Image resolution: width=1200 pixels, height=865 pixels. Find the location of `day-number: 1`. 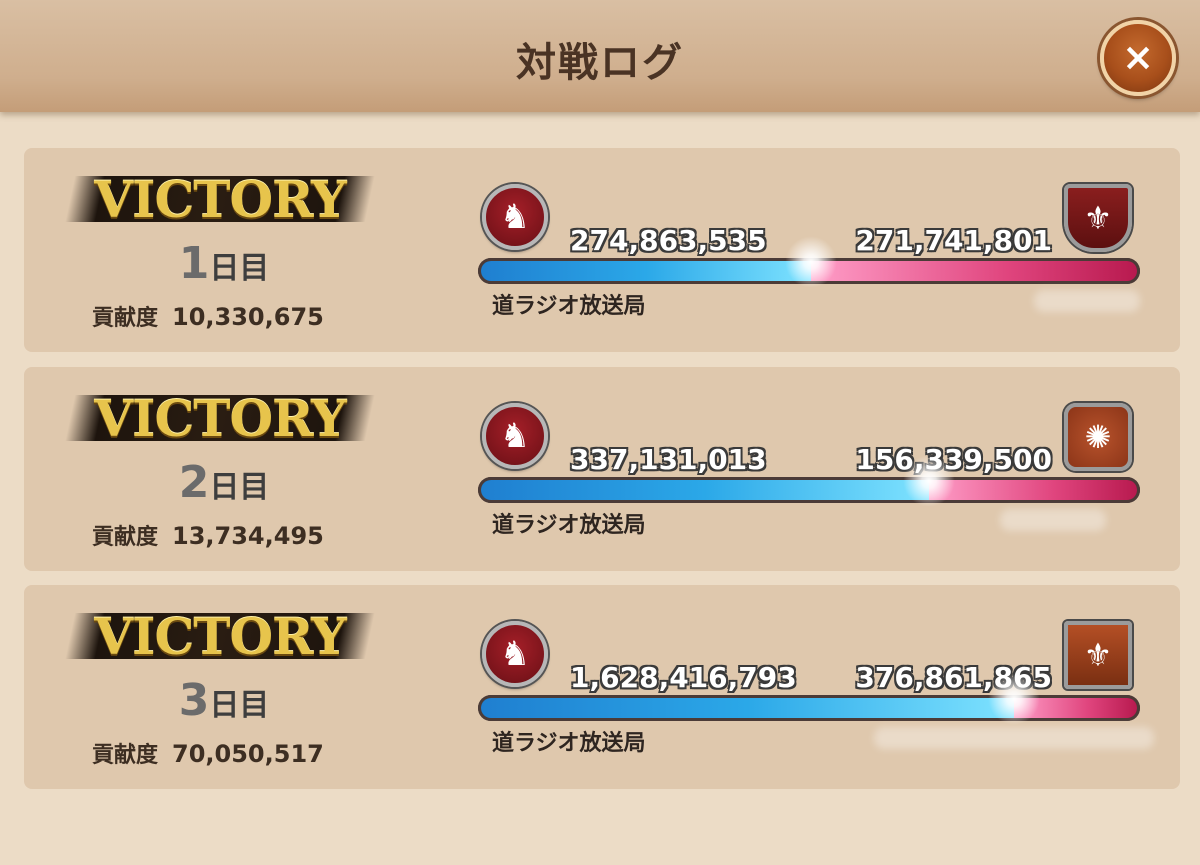

day-number: 1 is located at coordinates (194, 263).